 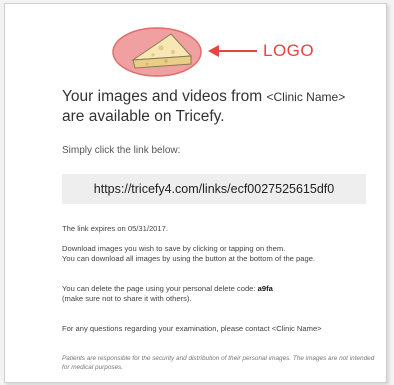 I want to click on headline-clinic-name: <Clinic Name>, so click(x=306, y=97).